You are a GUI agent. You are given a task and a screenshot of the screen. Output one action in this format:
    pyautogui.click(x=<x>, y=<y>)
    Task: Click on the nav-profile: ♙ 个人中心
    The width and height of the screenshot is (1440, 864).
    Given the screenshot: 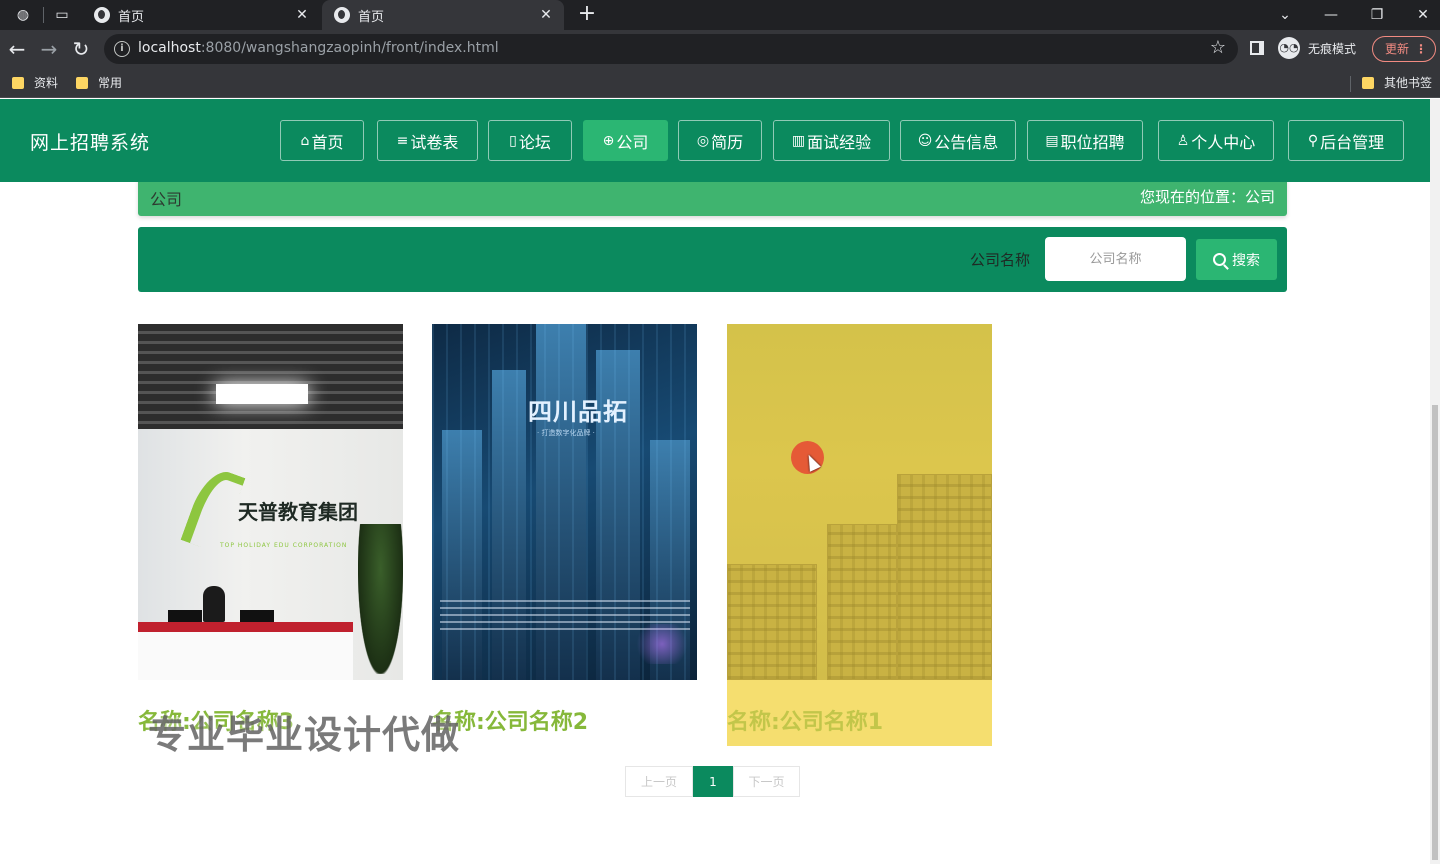 What is the action you would take?
    pyautogui.click(x=1216, y=140)
    